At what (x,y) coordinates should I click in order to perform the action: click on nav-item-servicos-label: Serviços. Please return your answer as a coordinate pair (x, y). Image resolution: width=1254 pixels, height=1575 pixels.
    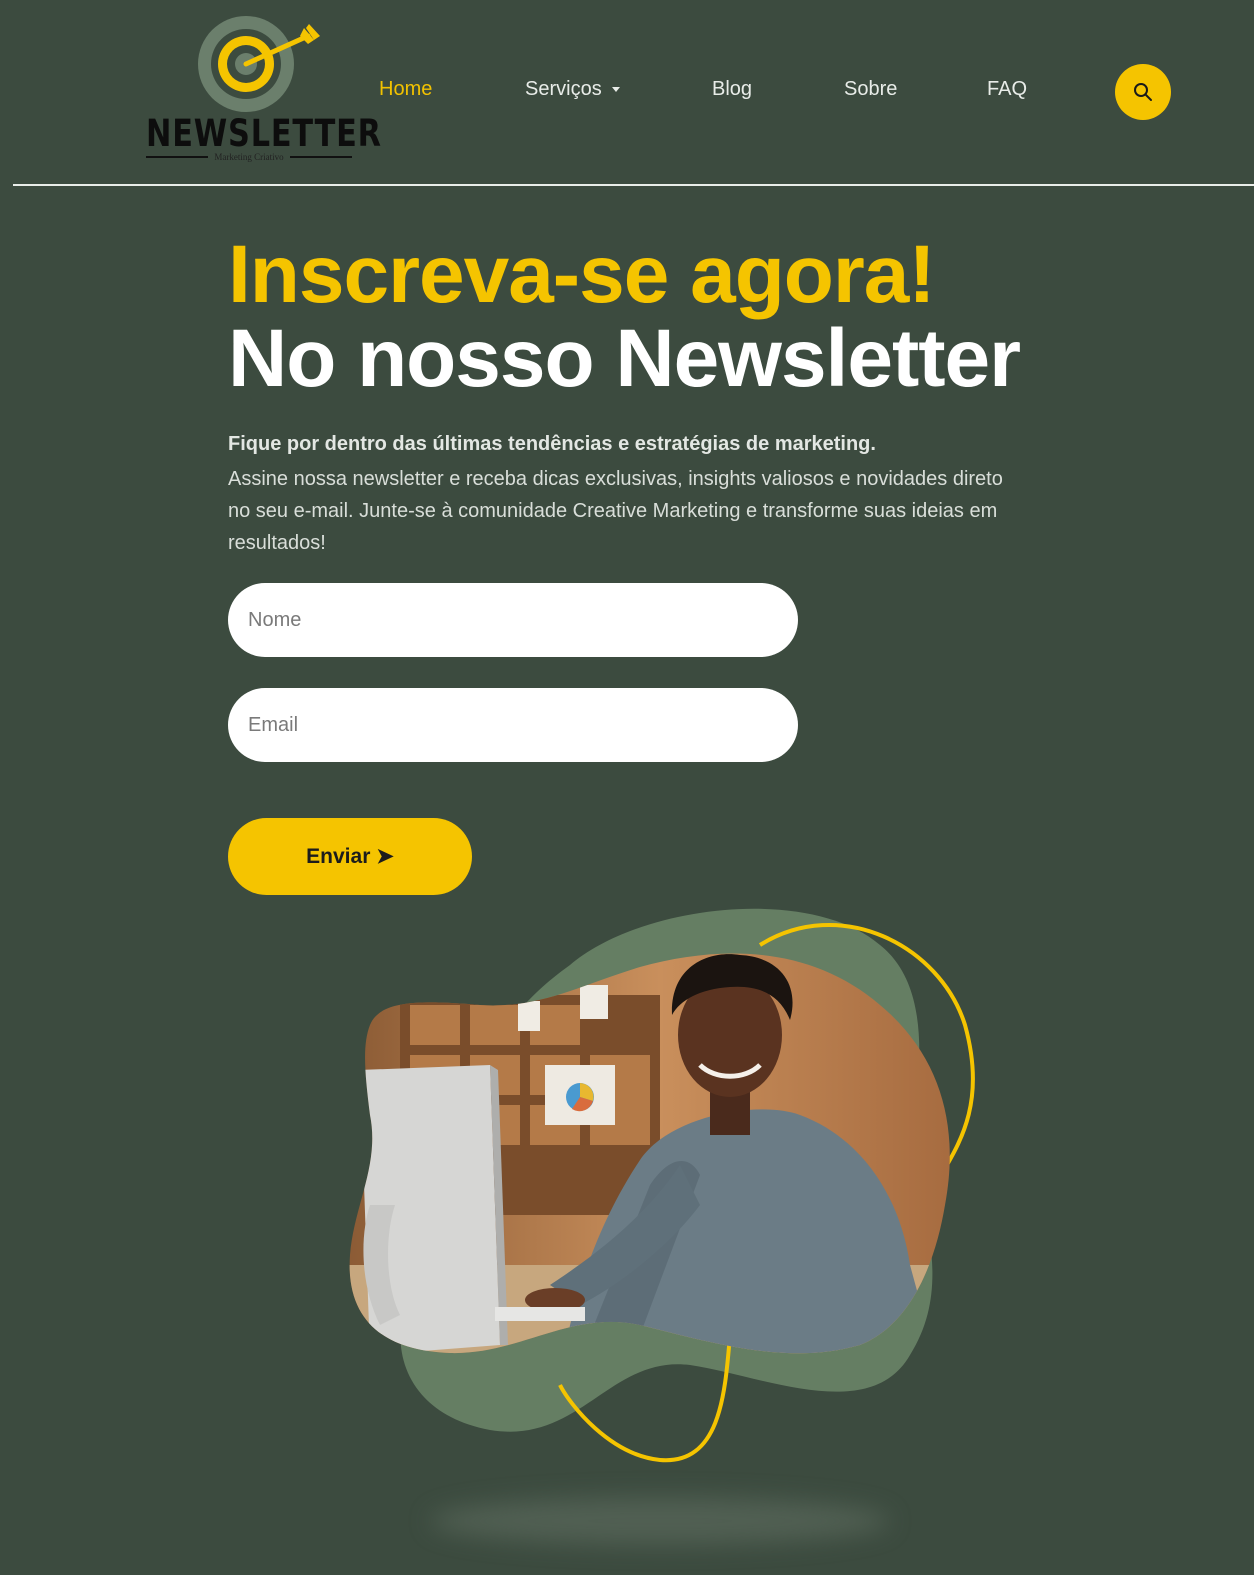
    Looking at the image, I should click on (563, 89).